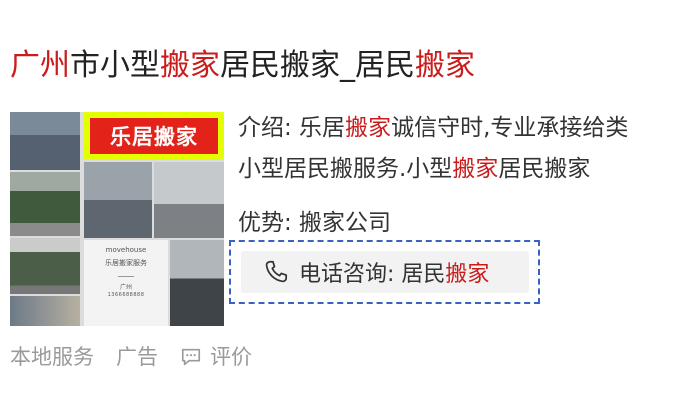 This screenshot has height=420, width=674. I want to click on thumbnail-brand-card: movehouse 乐居搬家服务 广州 1366688888, so click(126, 283).